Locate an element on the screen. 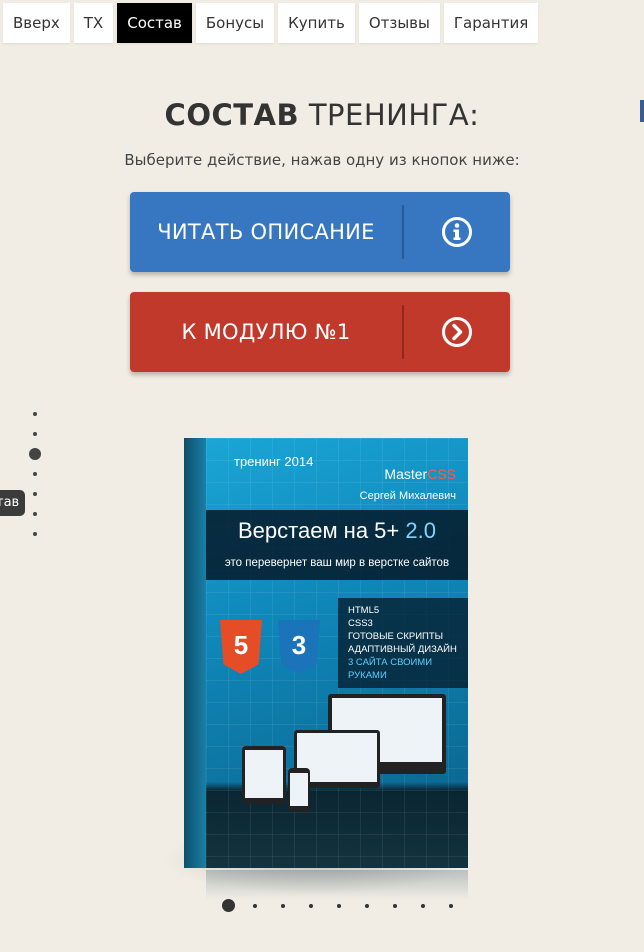 The image size is (644, 952). nav-item-guarantee: Гарантия is located at coordinates (491, 23).